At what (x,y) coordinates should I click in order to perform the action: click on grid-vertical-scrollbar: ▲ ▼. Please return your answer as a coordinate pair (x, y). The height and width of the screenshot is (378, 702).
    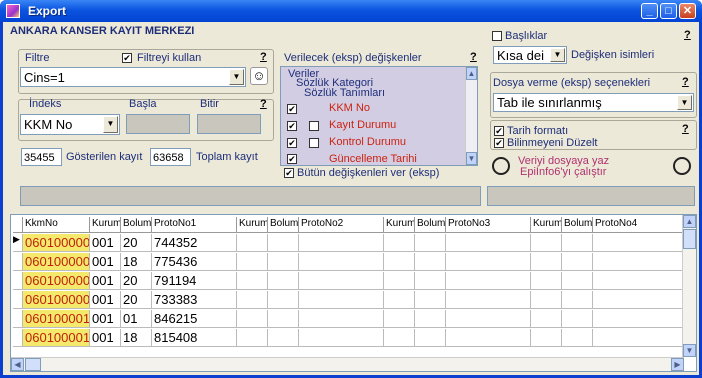
    Looking at the image, I should click on (689, 286).